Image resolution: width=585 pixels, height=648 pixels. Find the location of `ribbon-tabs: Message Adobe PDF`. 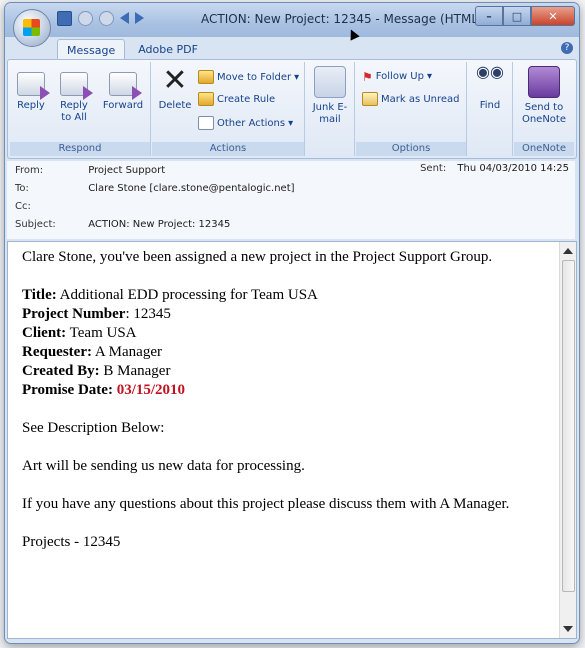

ribbon-tabs: Message Adobe PDF is located at coordinates (132, 49).